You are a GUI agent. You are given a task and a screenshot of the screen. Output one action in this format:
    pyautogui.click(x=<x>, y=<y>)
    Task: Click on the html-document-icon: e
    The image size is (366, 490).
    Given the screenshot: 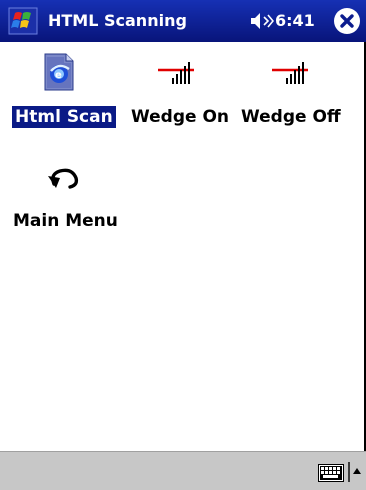 What is the action you would take?
    pyautogui.click(x=59, y=74)
    